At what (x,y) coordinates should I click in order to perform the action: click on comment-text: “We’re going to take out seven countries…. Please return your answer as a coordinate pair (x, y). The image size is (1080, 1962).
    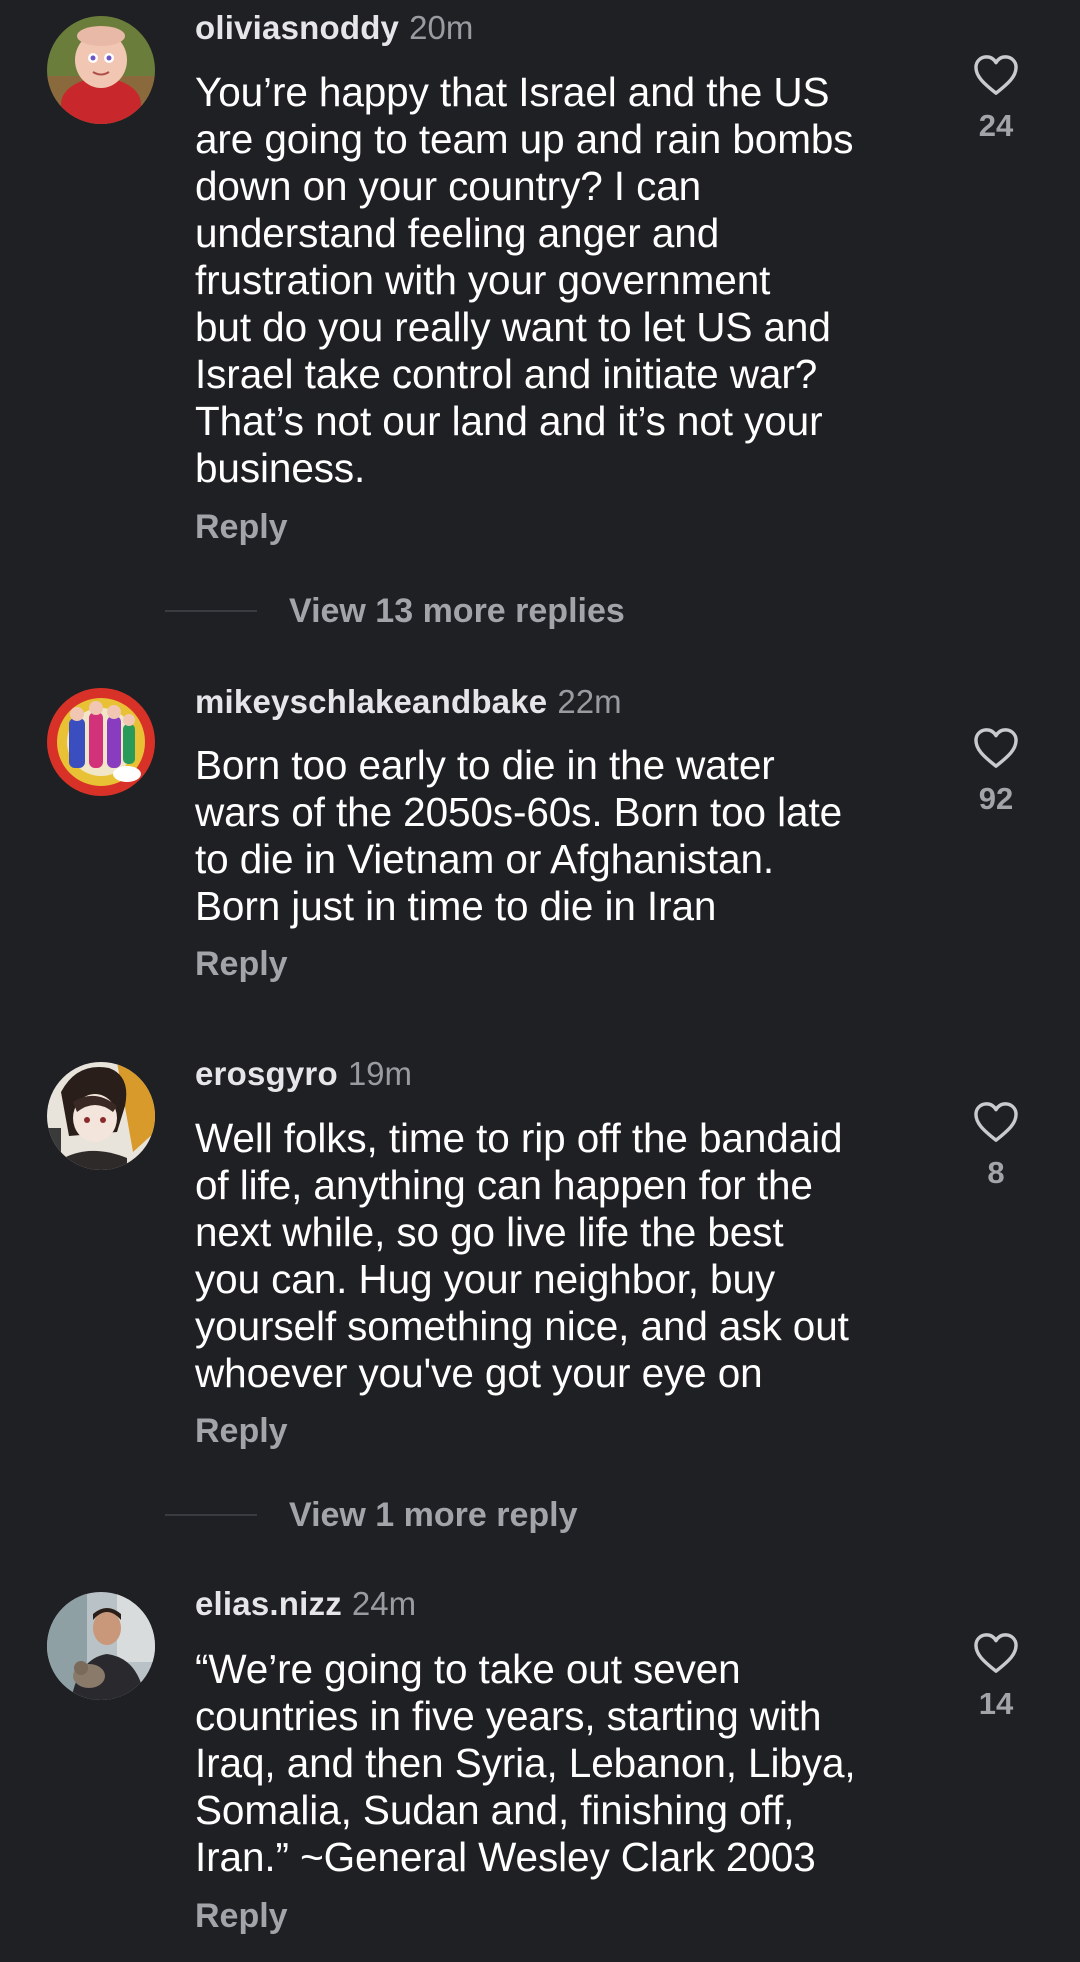
    Looking at the image, I should click on (525, 1763).